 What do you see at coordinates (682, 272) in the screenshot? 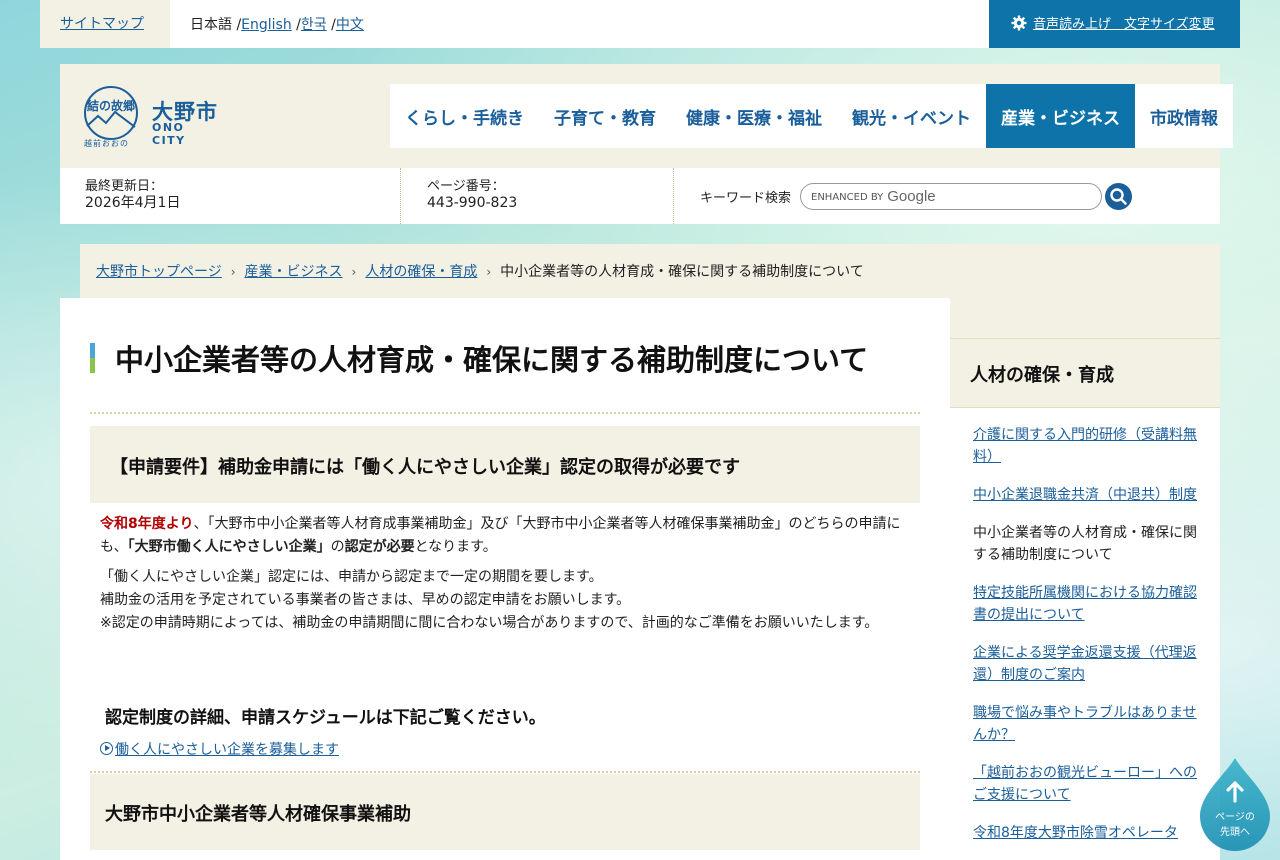
I see `breadcrumb-current: 中小企業者等の人材育成・確保に関する補助制度について` at bounding box center [682, 272].